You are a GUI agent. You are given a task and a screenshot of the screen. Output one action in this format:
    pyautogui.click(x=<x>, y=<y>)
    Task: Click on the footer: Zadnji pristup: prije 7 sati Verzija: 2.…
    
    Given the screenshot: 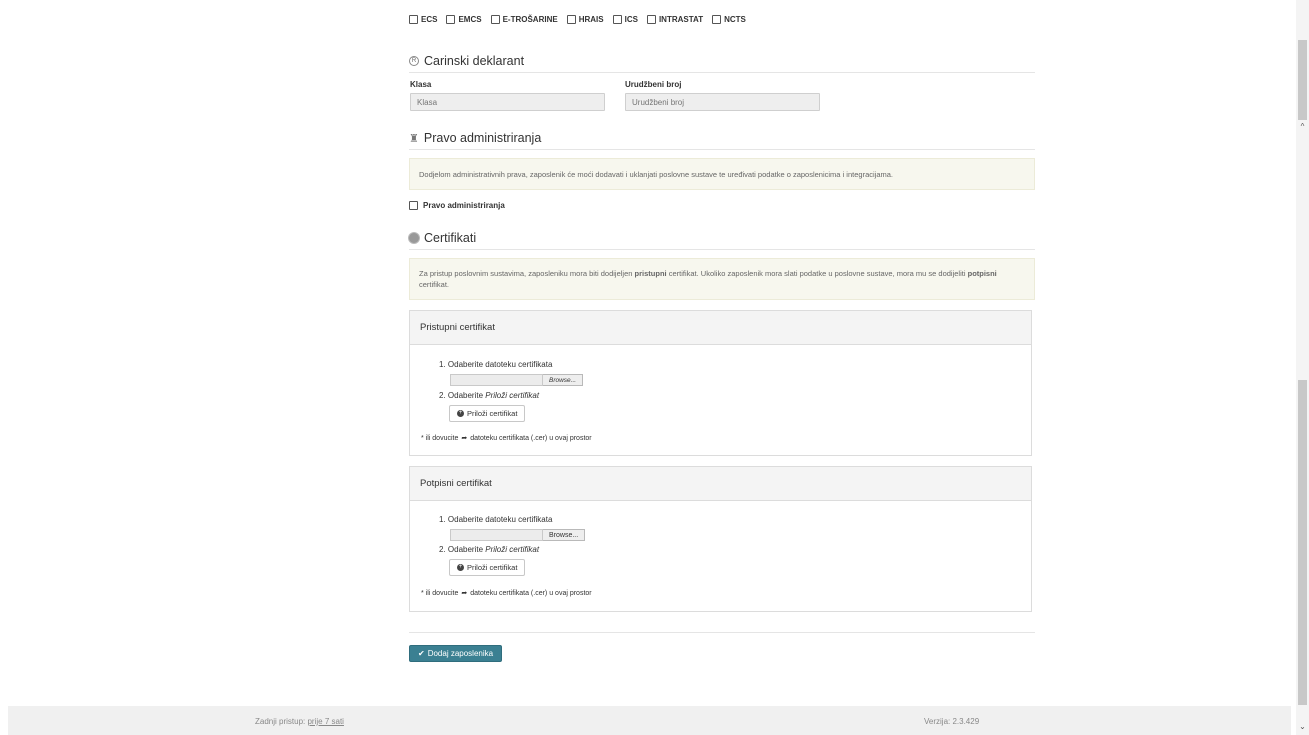 What is the action you would take?
    pyautogui.click(x=649, y=720)
    